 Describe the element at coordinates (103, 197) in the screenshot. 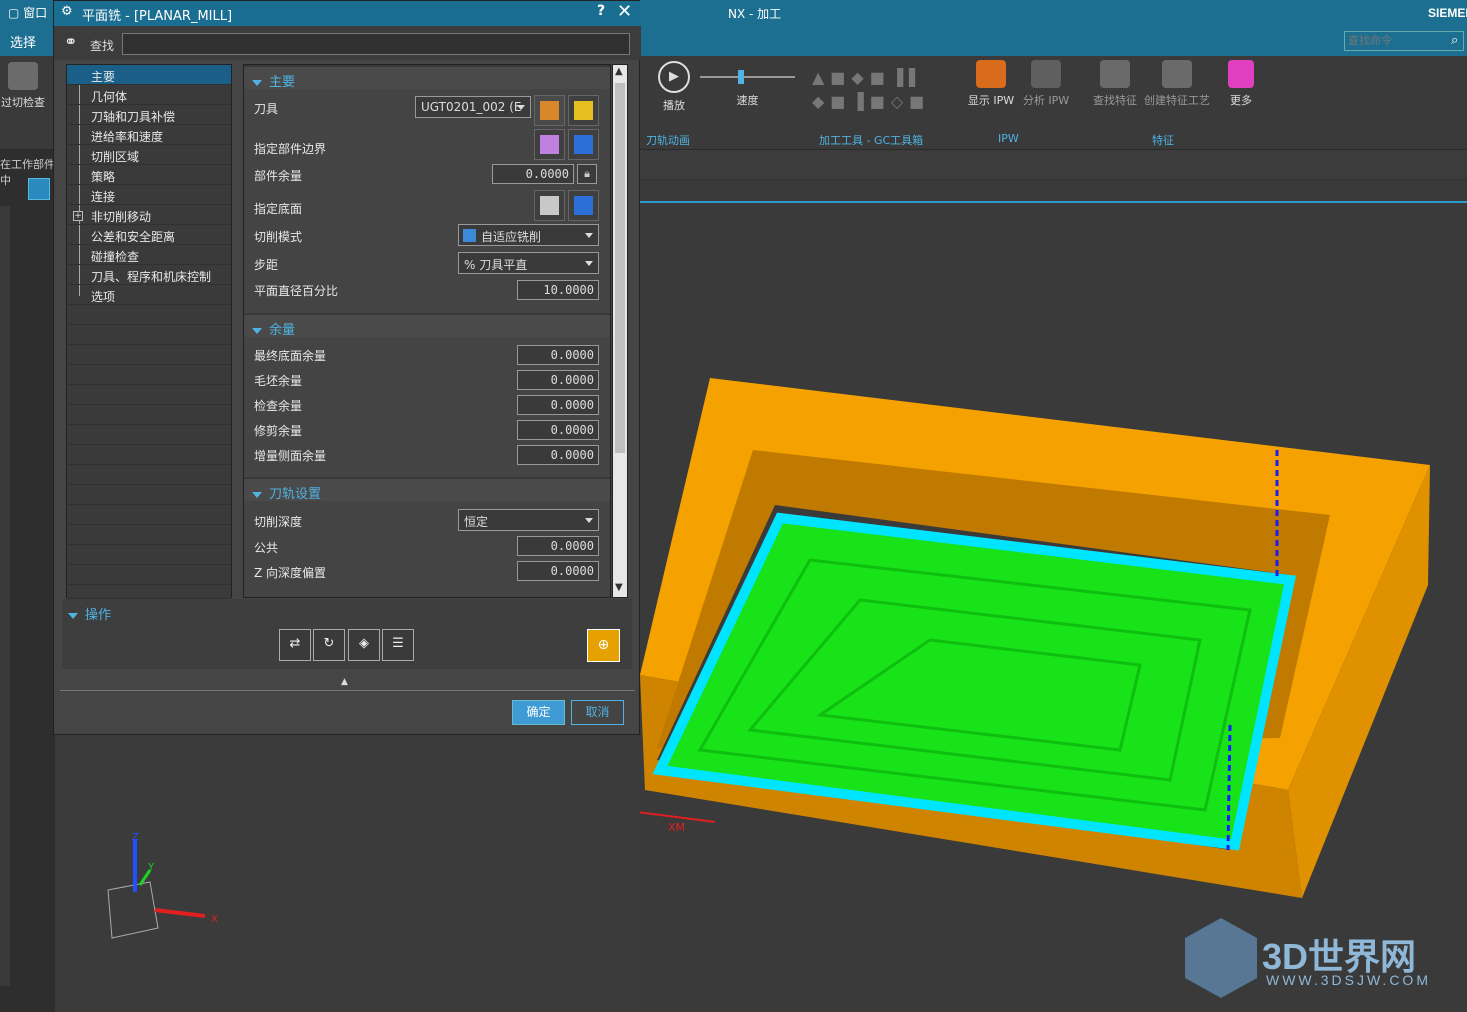

I see `tree-item-label: 连接` at that location.